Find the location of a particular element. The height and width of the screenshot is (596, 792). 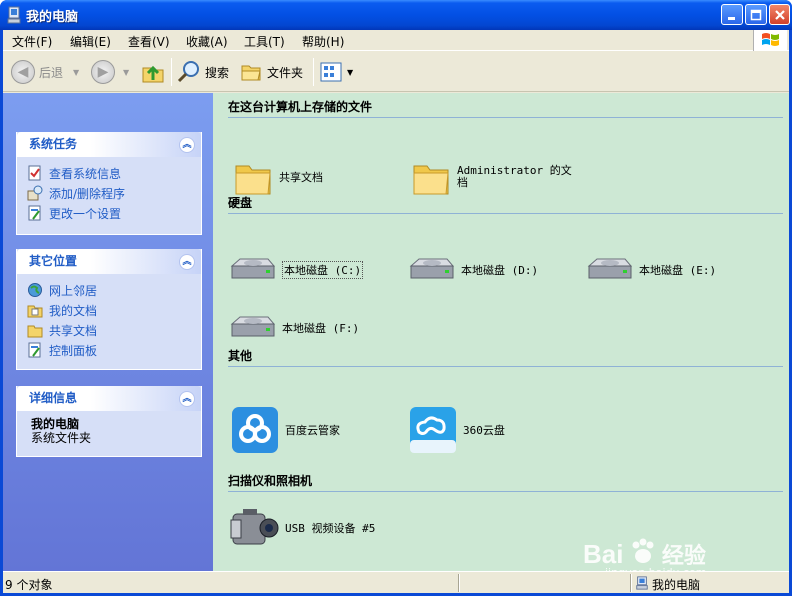

baidu-cloud-item: 百度云管家 is located at coordinates (285, 430).